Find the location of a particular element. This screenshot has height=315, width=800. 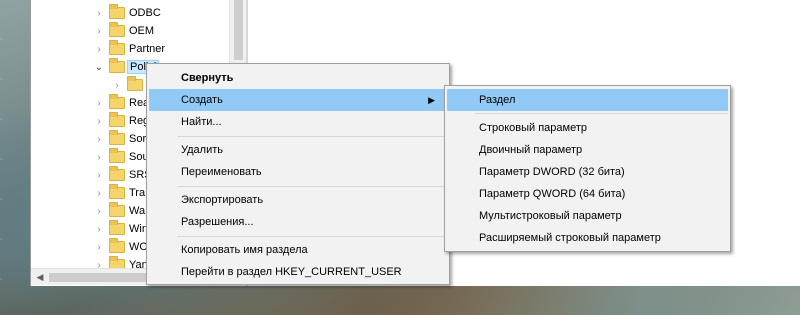

submenu-item-key: Раздел is located at coordinates (587, 100).